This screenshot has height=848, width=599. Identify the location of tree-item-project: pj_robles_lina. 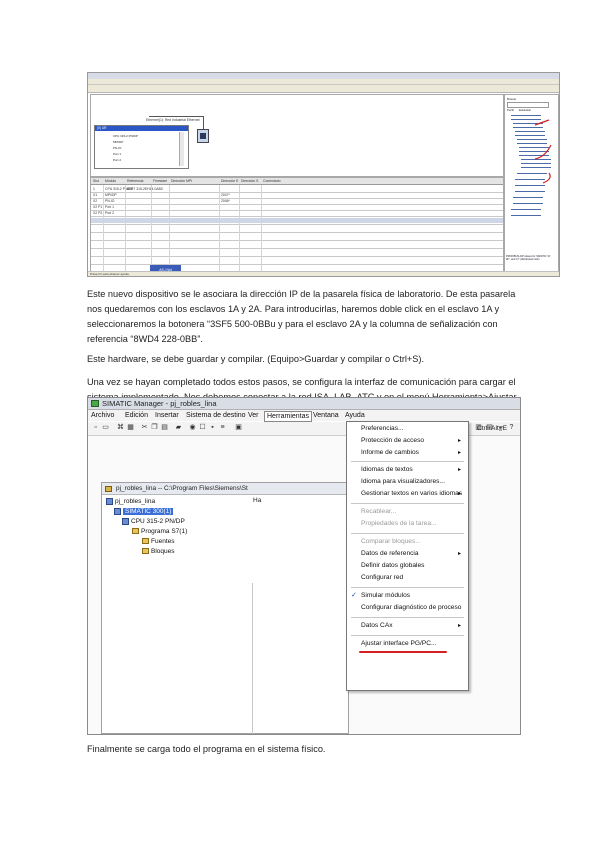
(130, 501).